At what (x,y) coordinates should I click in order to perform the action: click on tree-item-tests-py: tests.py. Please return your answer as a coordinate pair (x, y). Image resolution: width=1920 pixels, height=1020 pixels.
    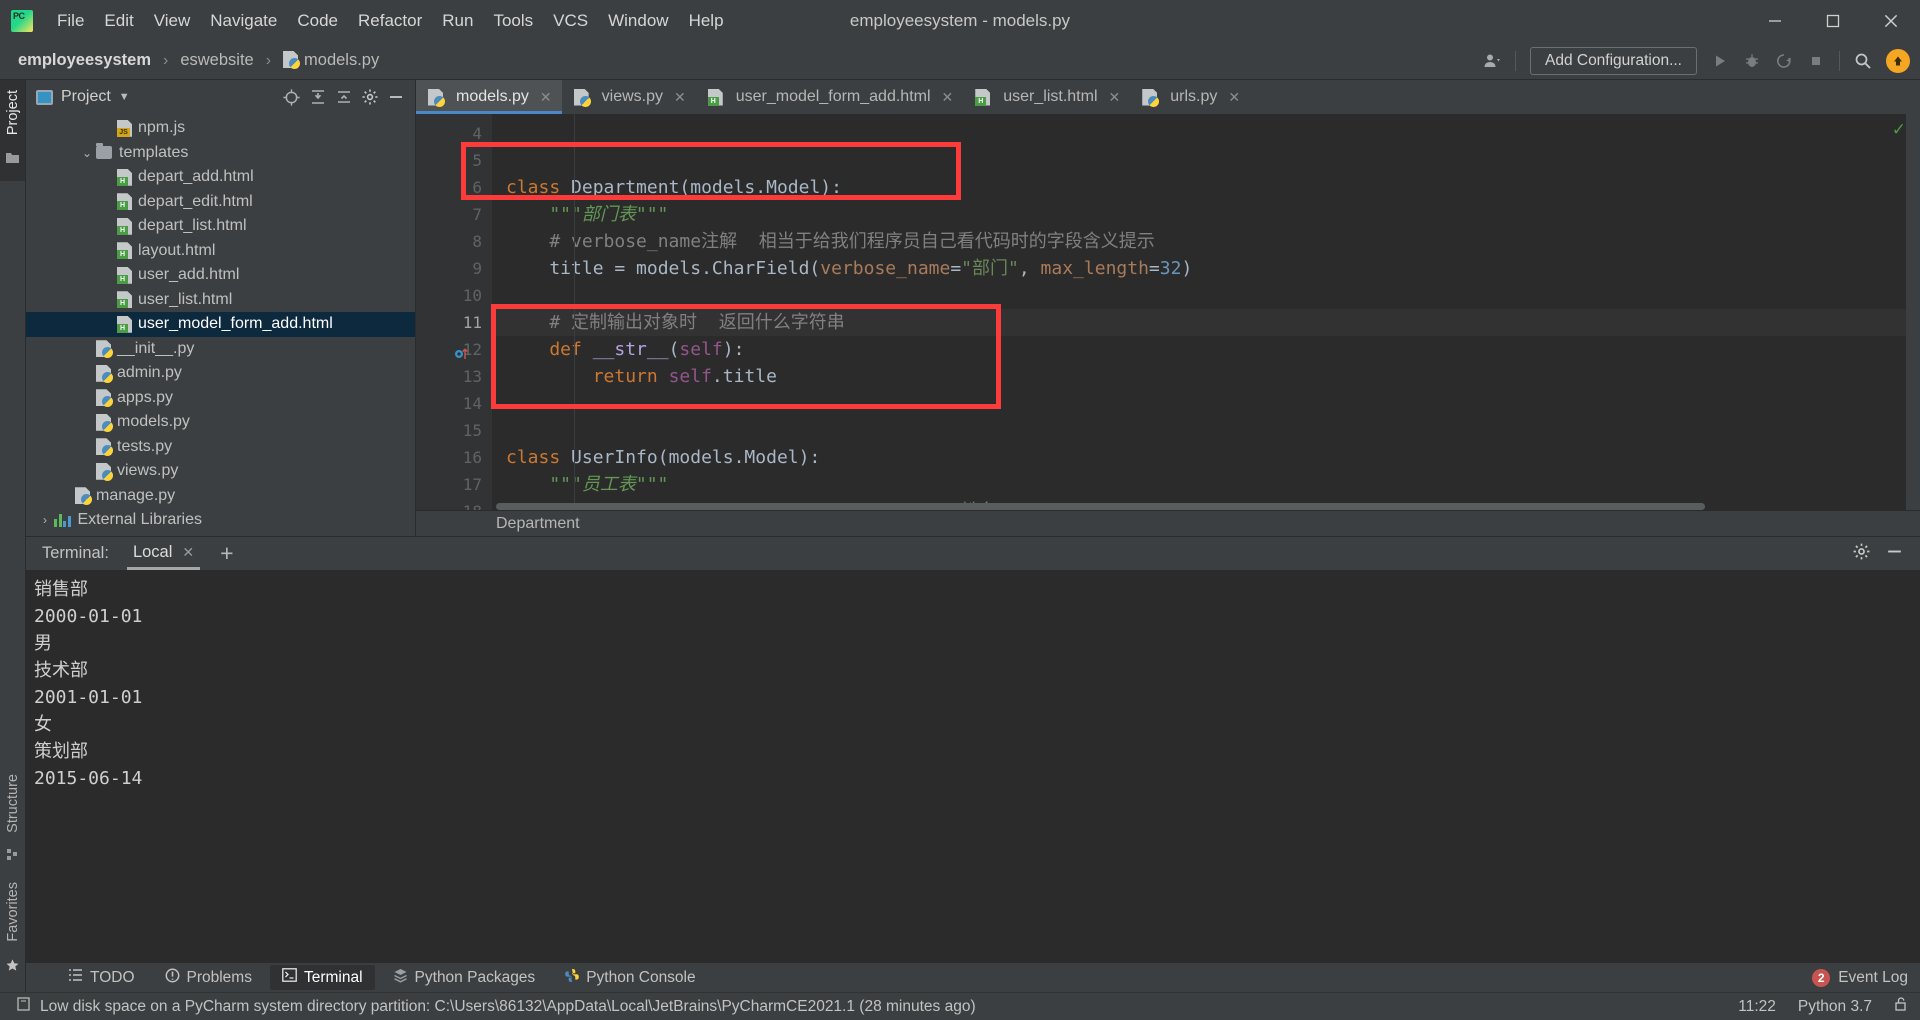
    Looking at the image, I should click on (220, 447).